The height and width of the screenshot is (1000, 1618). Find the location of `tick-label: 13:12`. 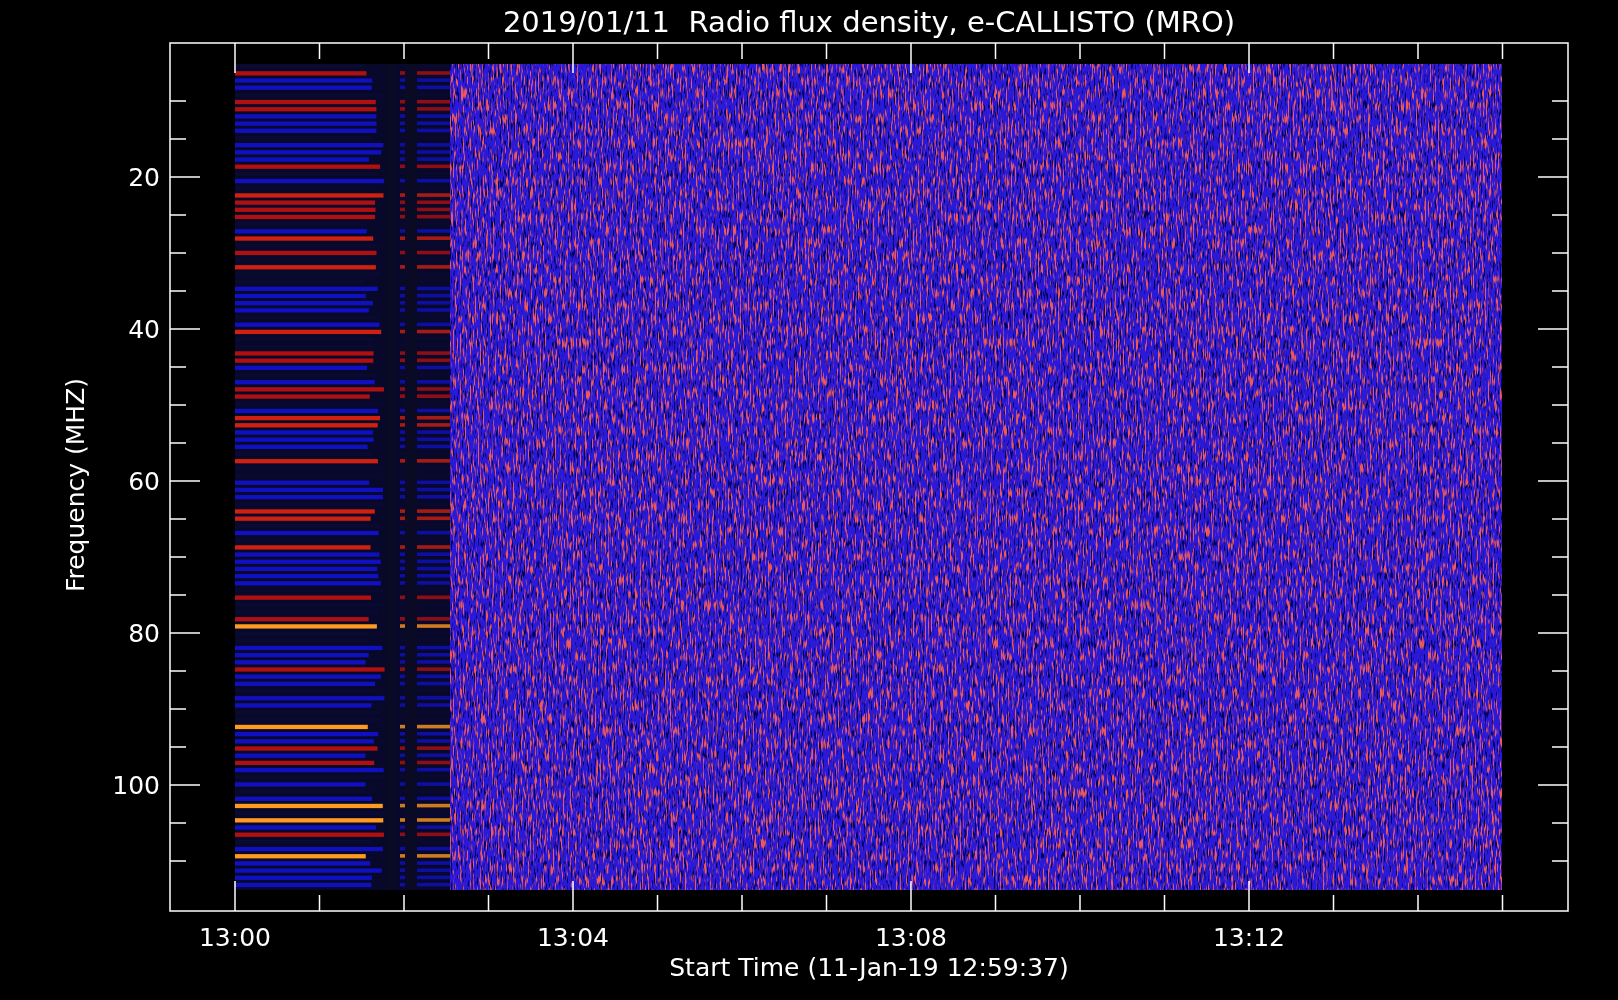

tick-label: 13:12 is located at coordinates (1249, 937).